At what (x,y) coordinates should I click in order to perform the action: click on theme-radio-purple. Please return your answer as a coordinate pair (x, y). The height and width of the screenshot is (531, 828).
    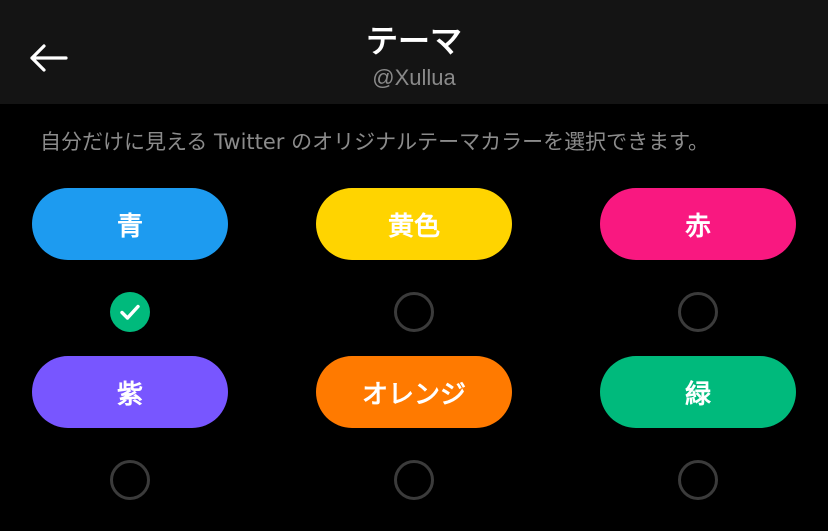
    Looking at the image, I should click on (130, 480).